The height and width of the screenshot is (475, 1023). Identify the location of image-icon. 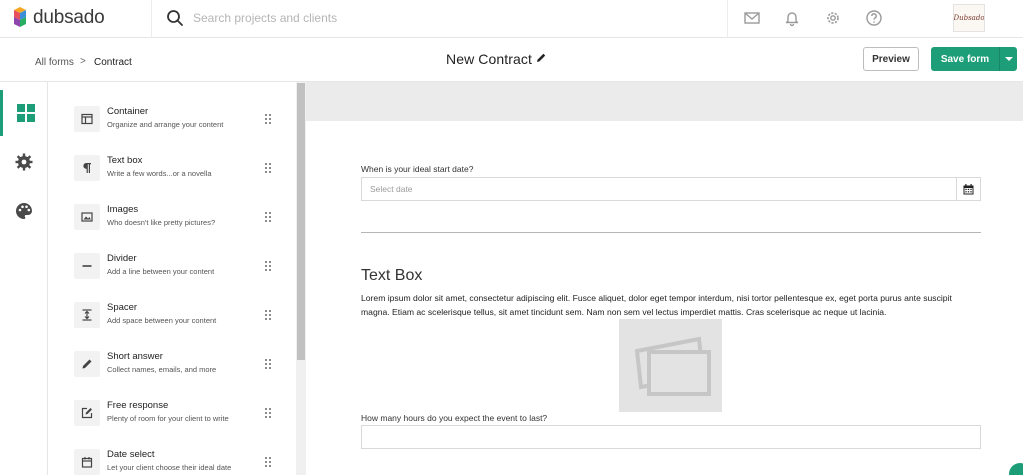
(87, 217).